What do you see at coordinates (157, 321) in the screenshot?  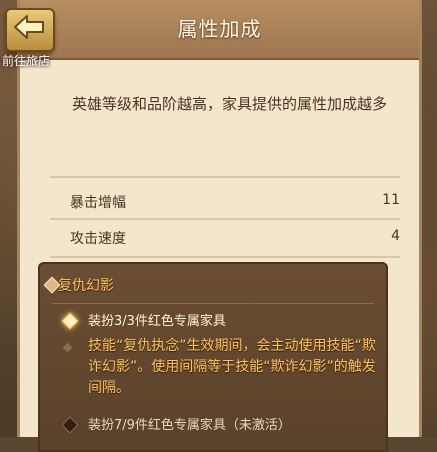 I see `tier-requirement: 装扮3/3件红色专属家具` at bounding box center [157, 321].